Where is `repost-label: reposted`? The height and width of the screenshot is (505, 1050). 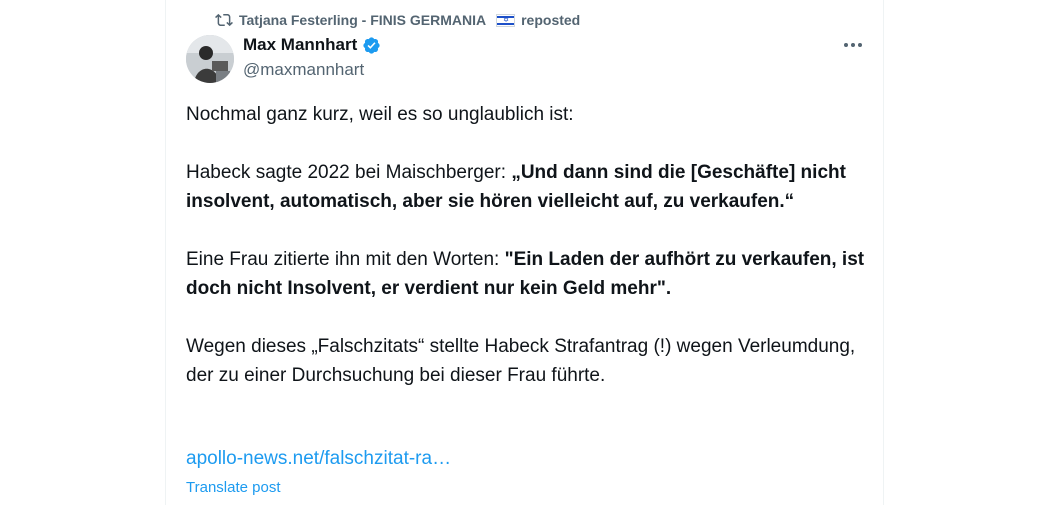
repost-label: reposted is located at coordinates (551, 20).